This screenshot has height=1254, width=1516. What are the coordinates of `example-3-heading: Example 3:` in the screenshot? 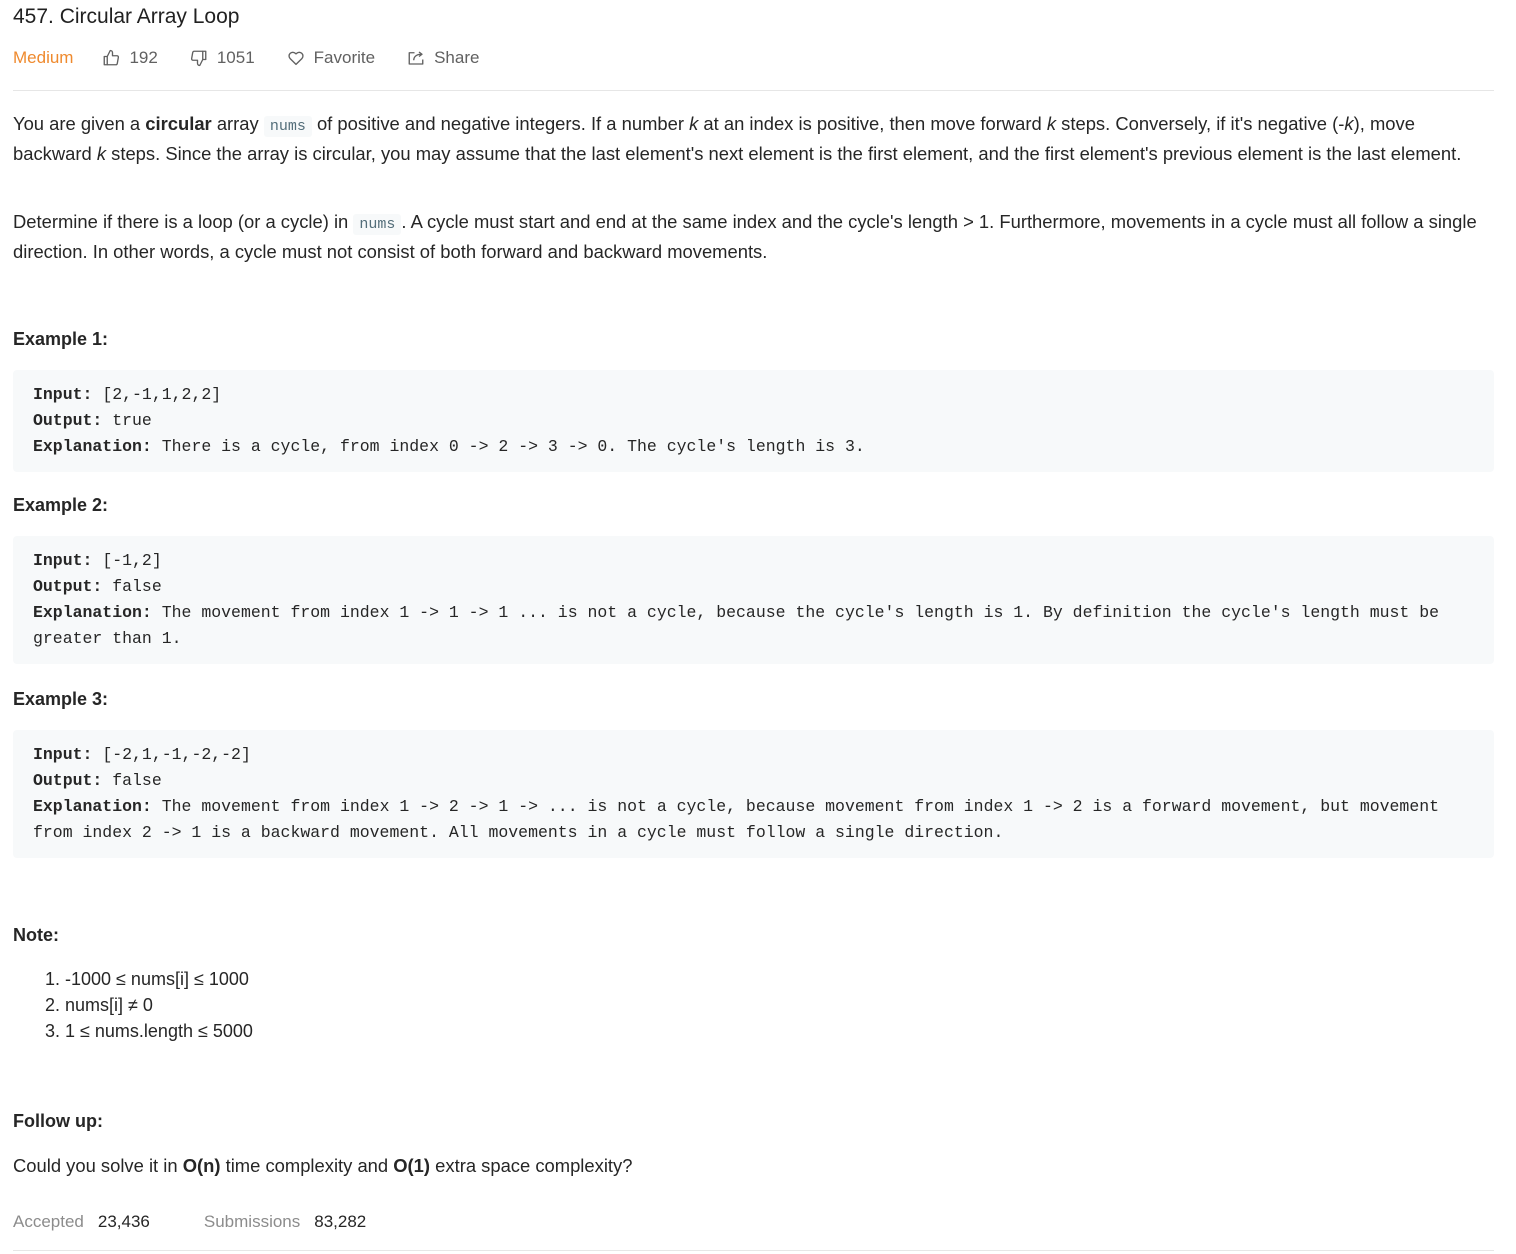 It's located at (61, 699).